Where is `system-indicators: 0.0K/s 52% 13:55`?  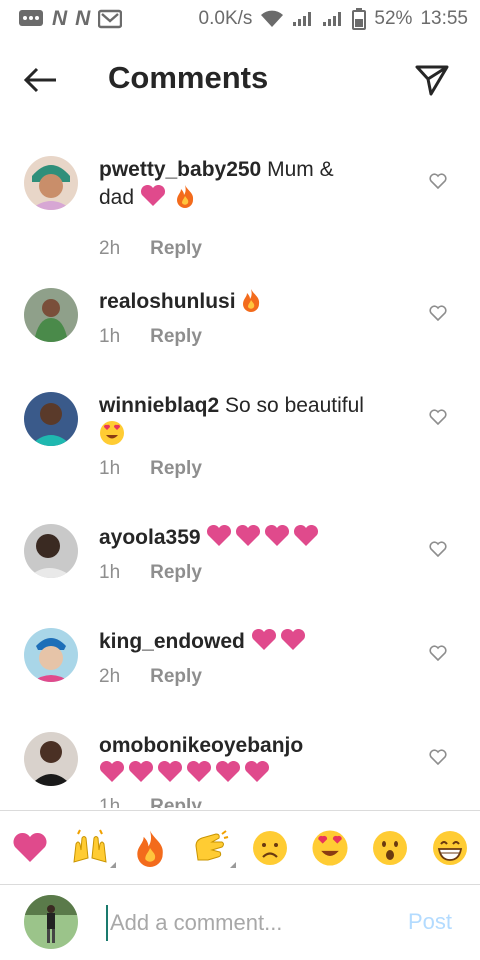 system-indicators: 0.0K/s 52% 13:55 is located at coordinates (333, 19).